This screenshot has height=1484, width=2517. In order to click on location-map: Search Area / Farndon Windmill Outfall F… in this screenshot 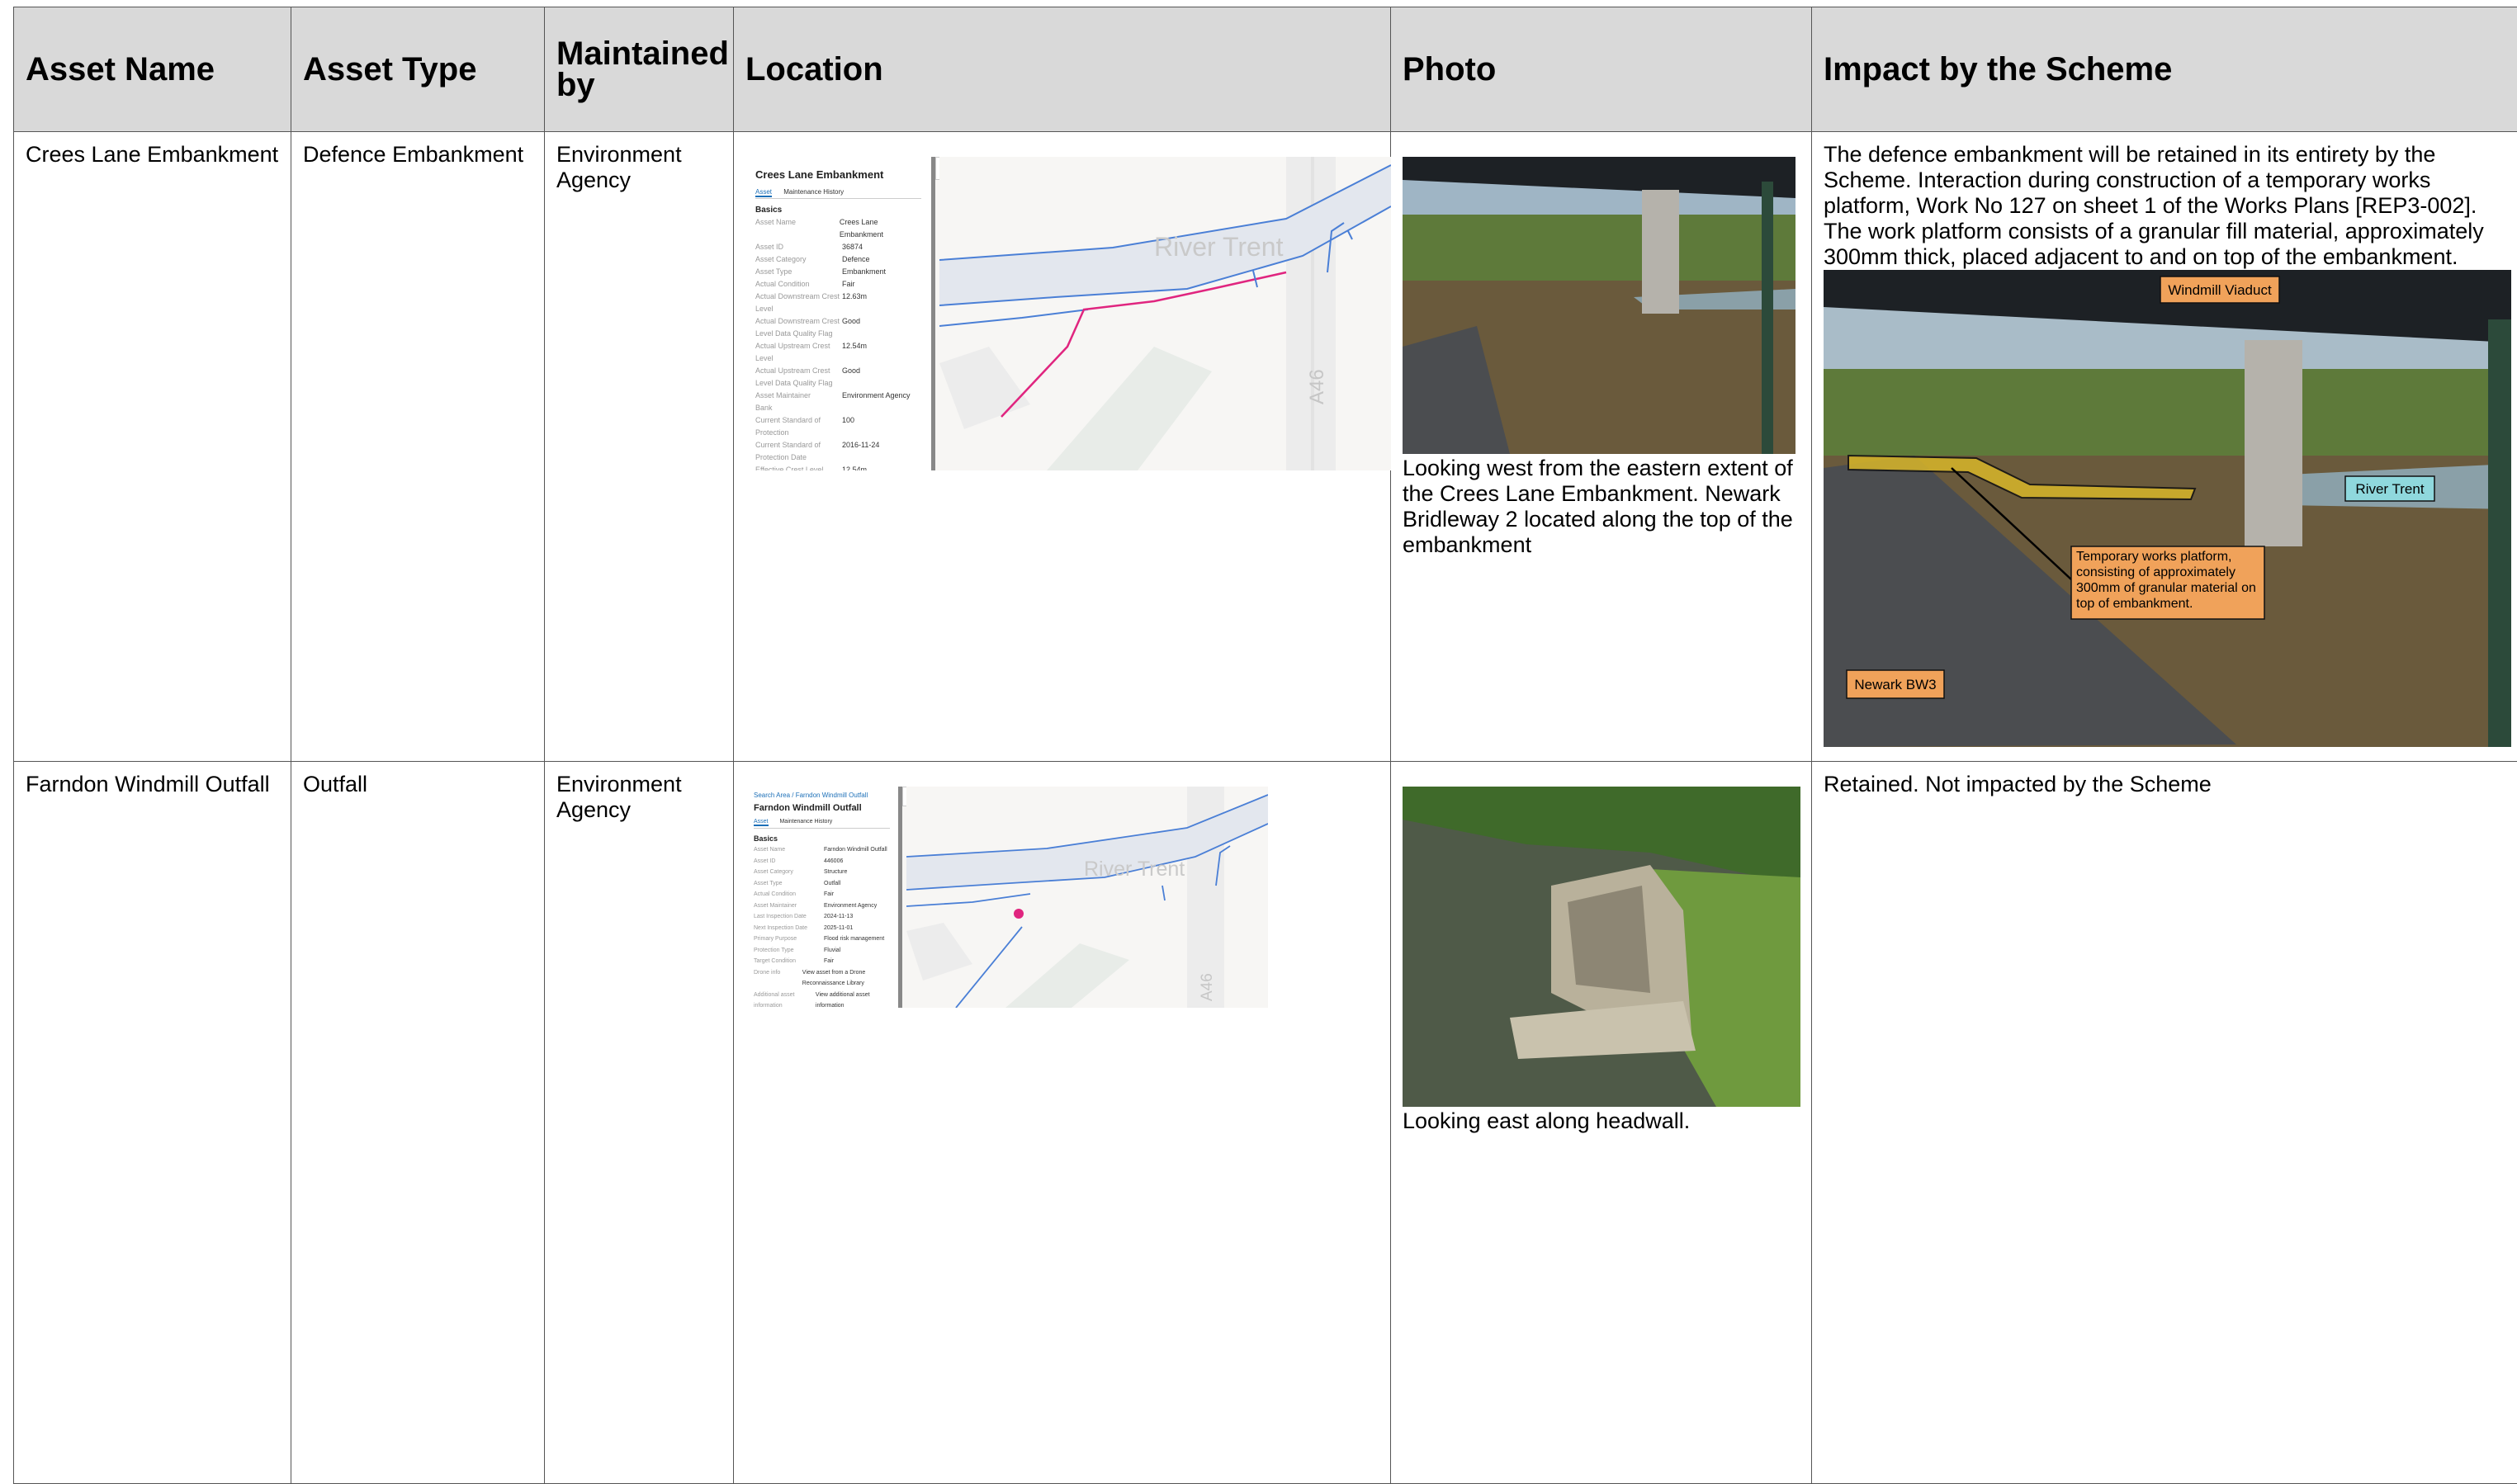, I will do `click(1006, 897)`.